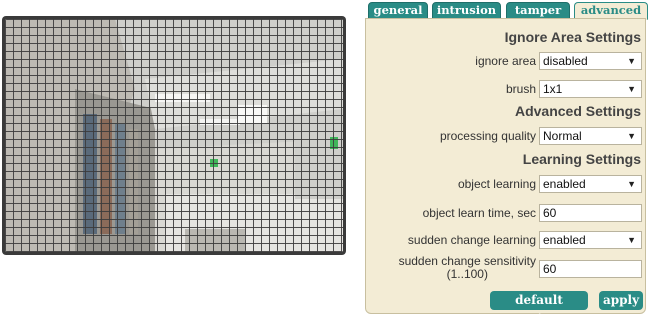 The width and height of the screenshot is (649, 329). What do you see at coordinates (621, 300) in the screenshot?
I see `apply-button: apply` at bounding box center [621, 300].